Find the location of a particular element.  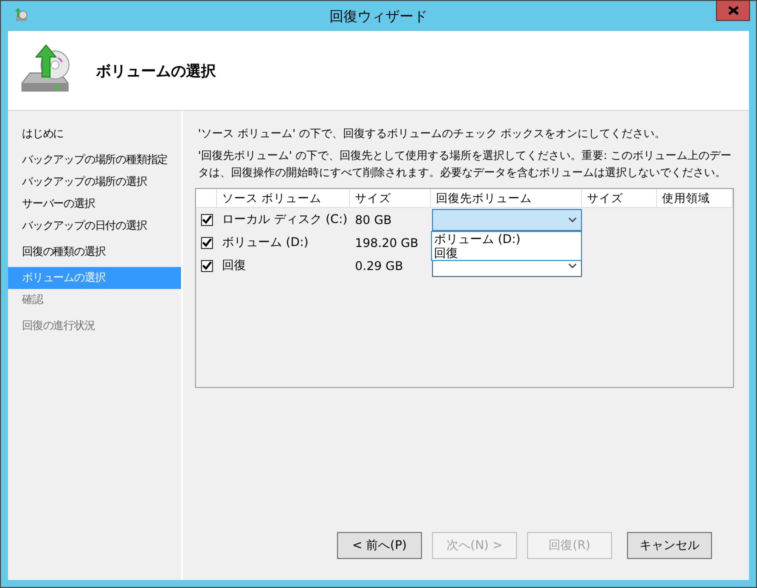

volume-dropdown is located at coordinates (507, 219).